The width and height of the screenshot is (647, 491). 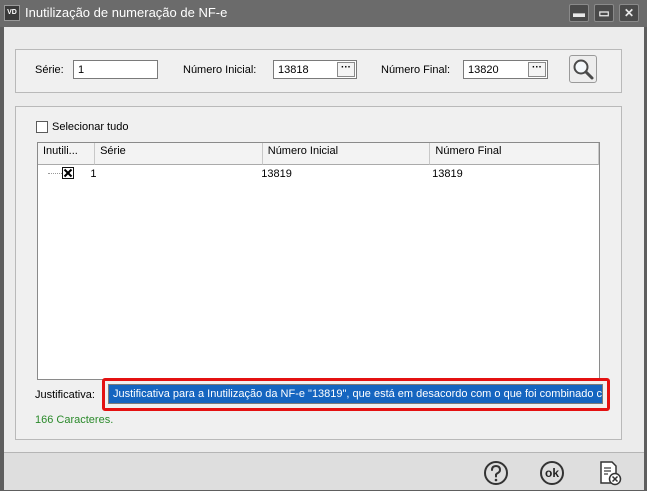 I want to click on maximize-button: ▭, so click(x=604, y=13).